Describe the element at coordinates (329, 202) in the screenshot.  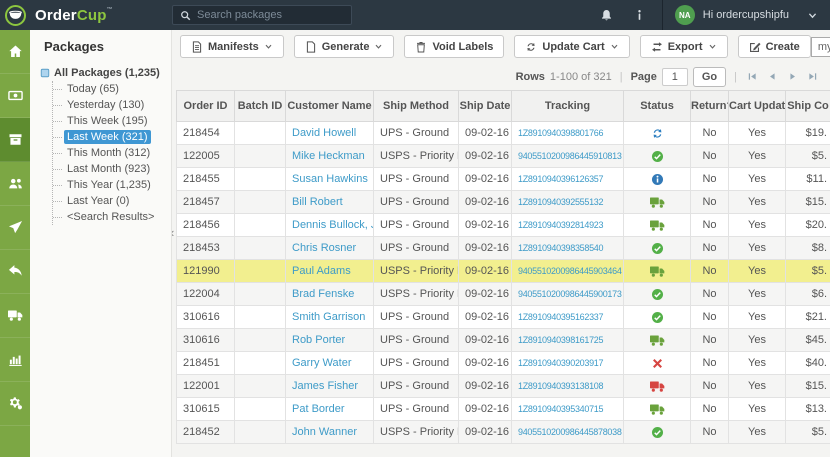
I see `customer-name-link: Bill Robert` at that location.